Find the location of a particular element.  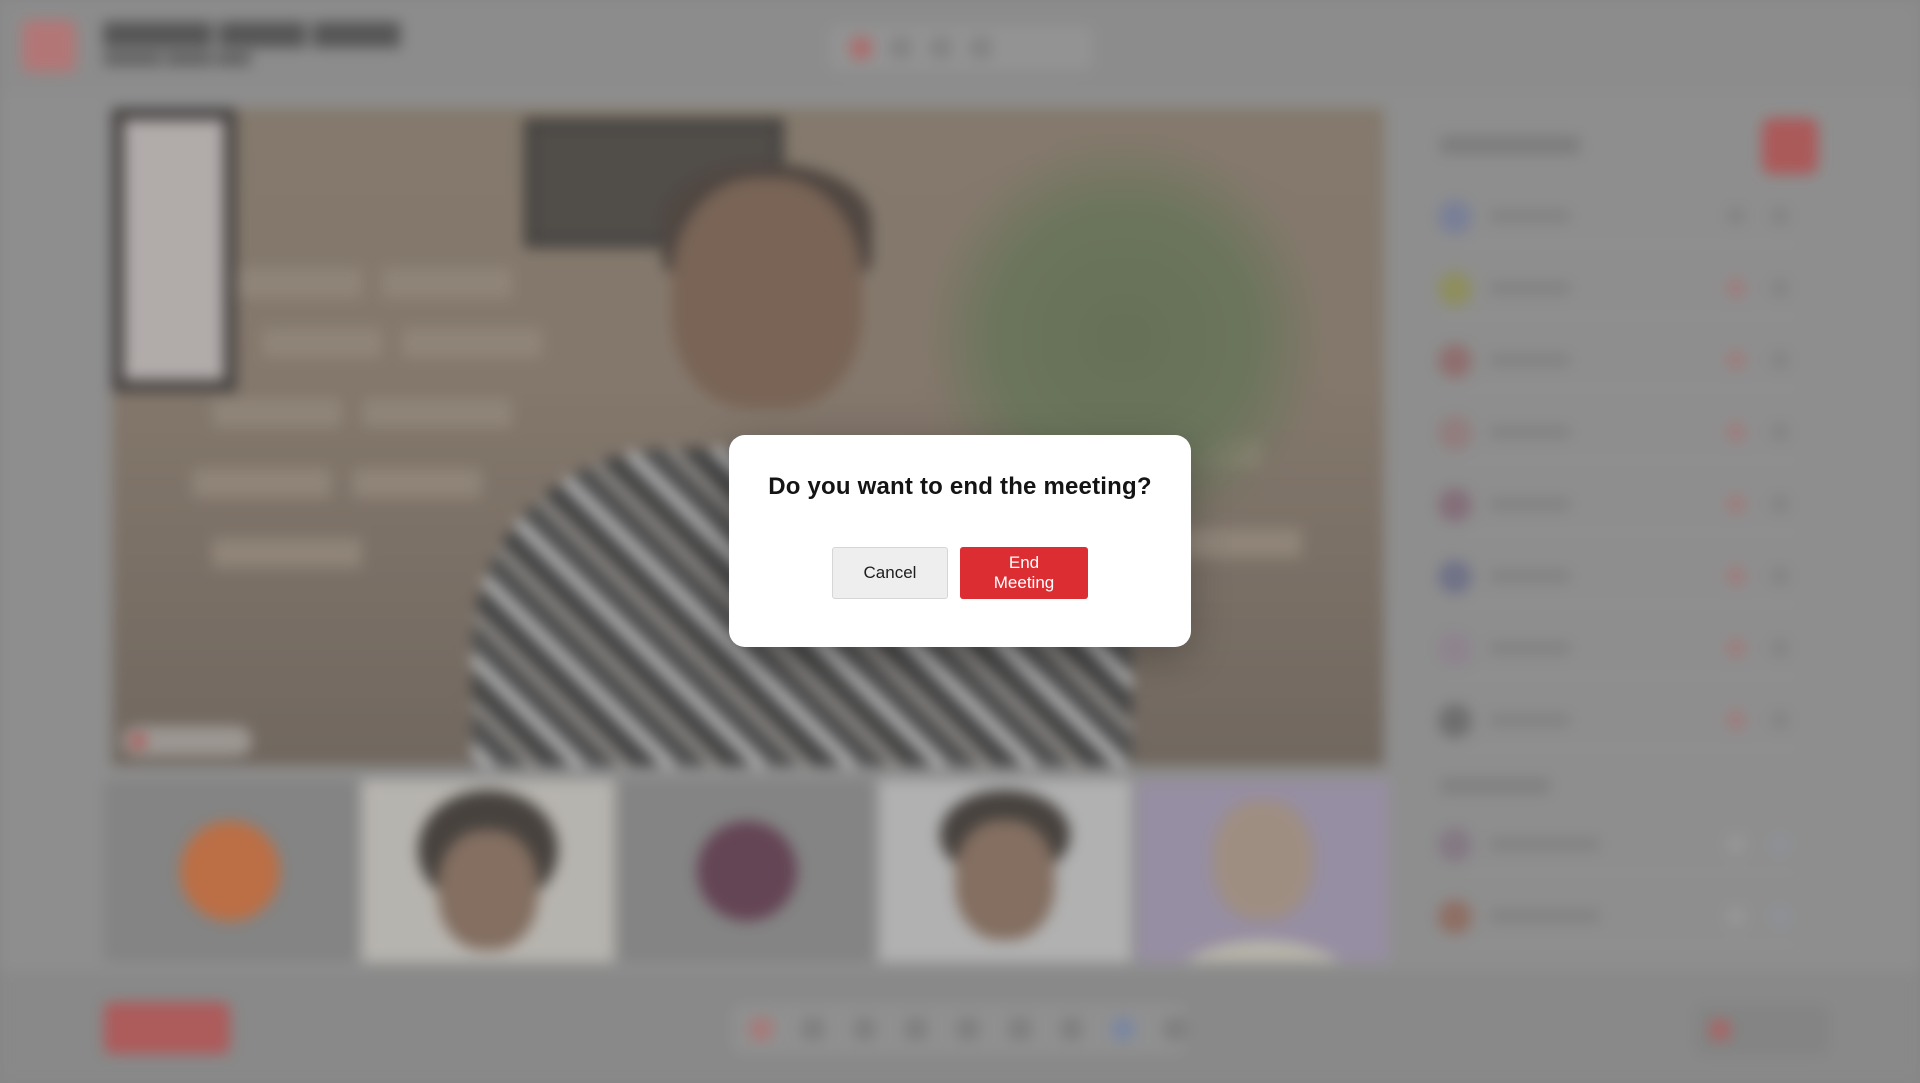

cancel-button: Cancel is located at coordinates (890, 573).